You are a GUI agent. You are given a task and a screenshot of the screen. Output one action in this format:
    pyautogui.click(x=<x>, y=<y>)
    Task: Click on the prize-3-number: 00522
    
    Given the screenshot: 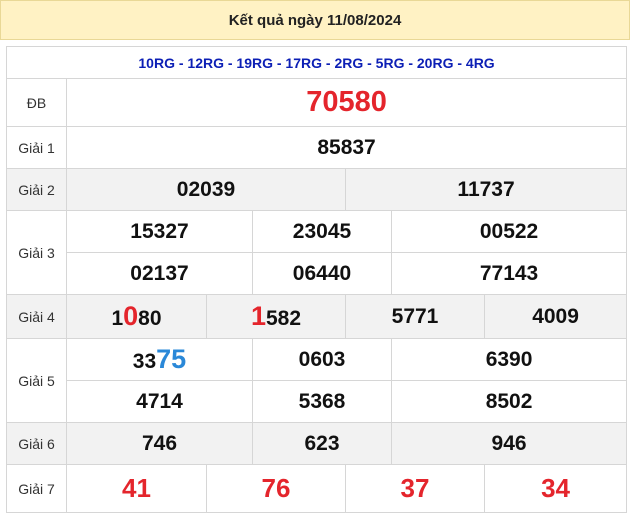 What is the action you would take?
    pyautogui.click(x=509, y=231)
    